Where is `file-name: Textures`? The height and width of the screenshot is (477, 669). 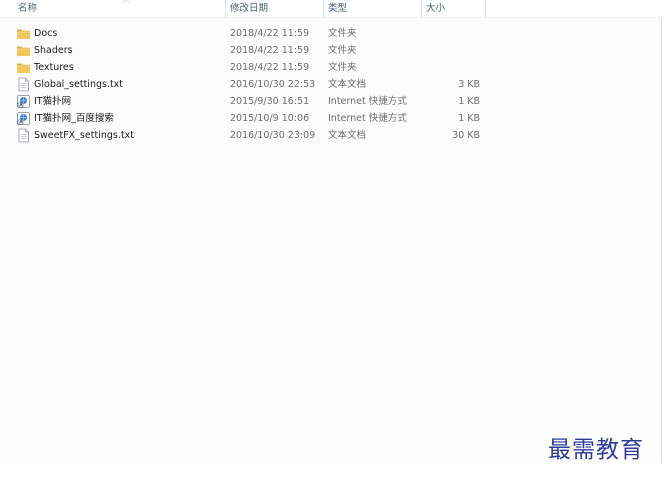
file-name: Textures is located at coordinates (54, 67).